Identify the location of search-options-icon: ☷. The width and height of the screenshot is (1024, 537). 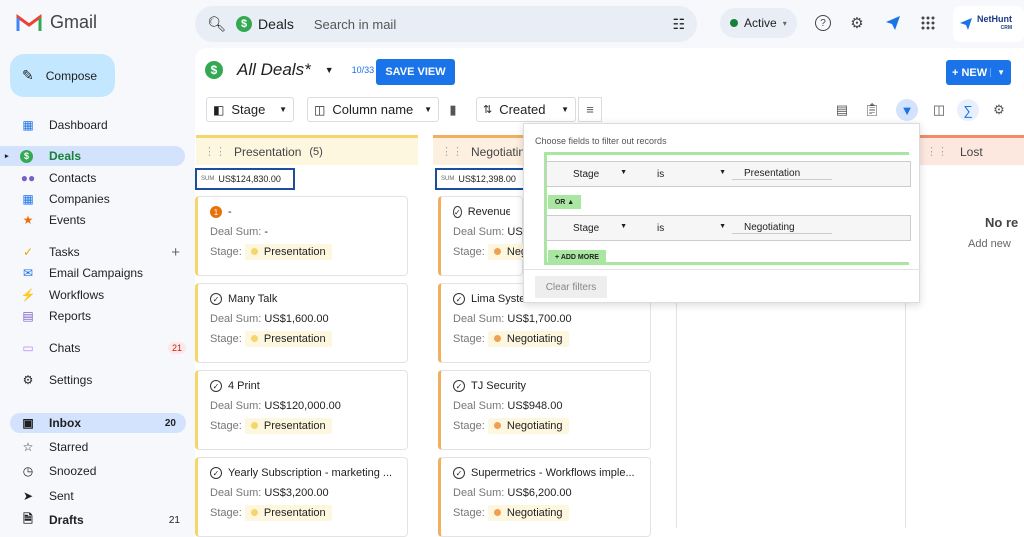
(678, 24).